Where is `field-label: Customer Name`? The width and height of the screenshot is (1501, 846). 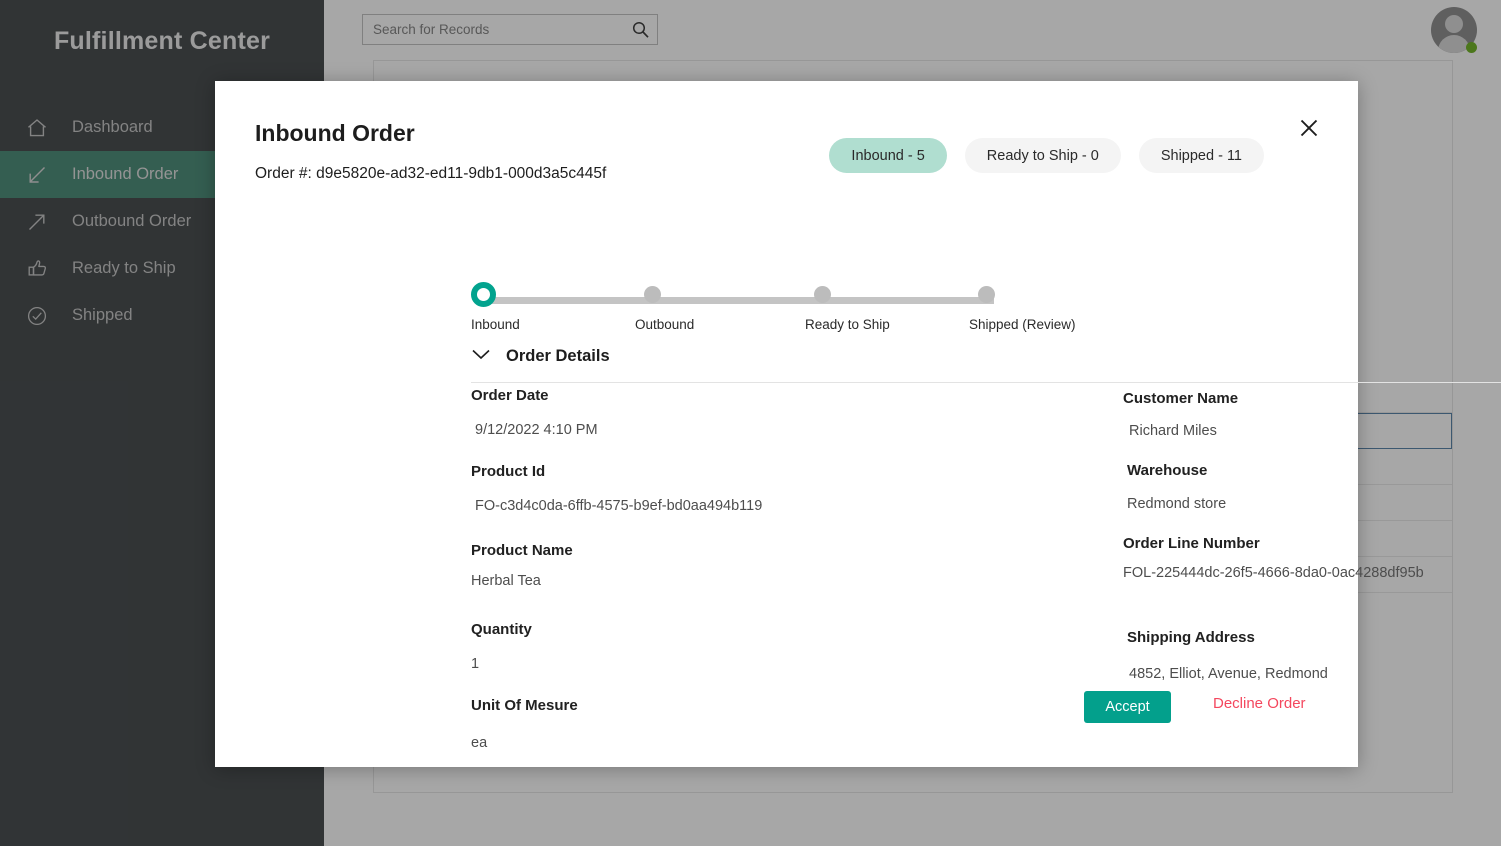
field-label: Customer Name is located at coordinates (1181, 398).